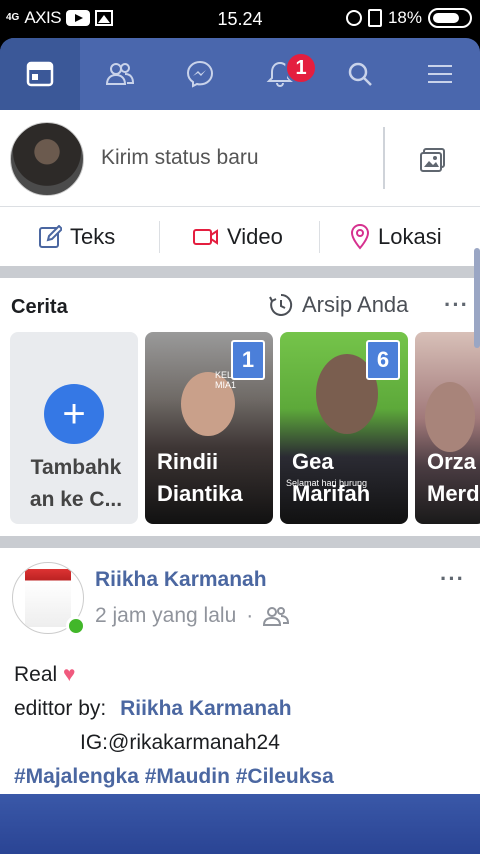 The width and height of the screenshot is (480, 854). Describe the element at coordinates (255, 236) in the screenshot. I see `video-button-label: Video` at that location.